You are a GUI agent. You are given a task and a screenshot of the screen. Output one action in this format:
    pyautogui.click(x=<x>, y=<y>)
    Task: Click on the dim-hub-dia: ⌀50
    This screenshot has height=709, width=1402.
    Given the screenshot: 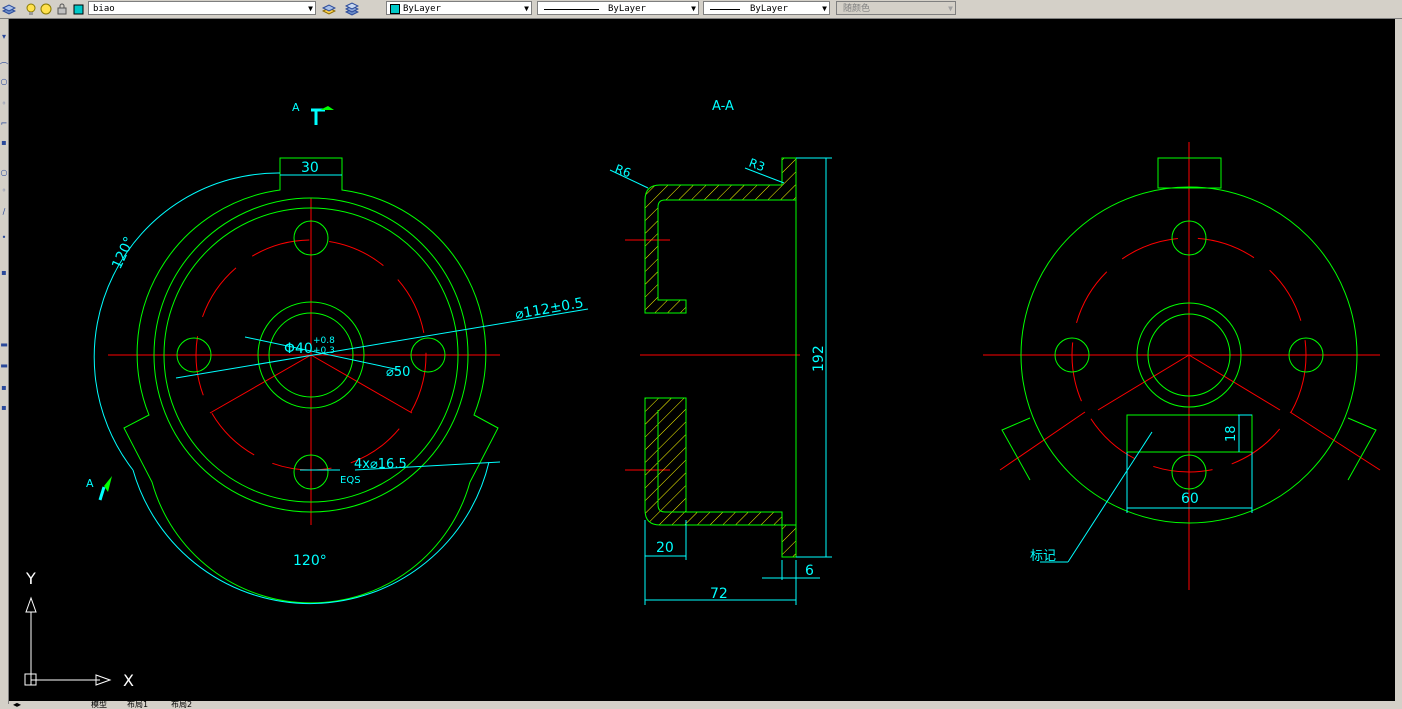 What is the action you would take?
    pyautogui.click(x=398, y=372)
    